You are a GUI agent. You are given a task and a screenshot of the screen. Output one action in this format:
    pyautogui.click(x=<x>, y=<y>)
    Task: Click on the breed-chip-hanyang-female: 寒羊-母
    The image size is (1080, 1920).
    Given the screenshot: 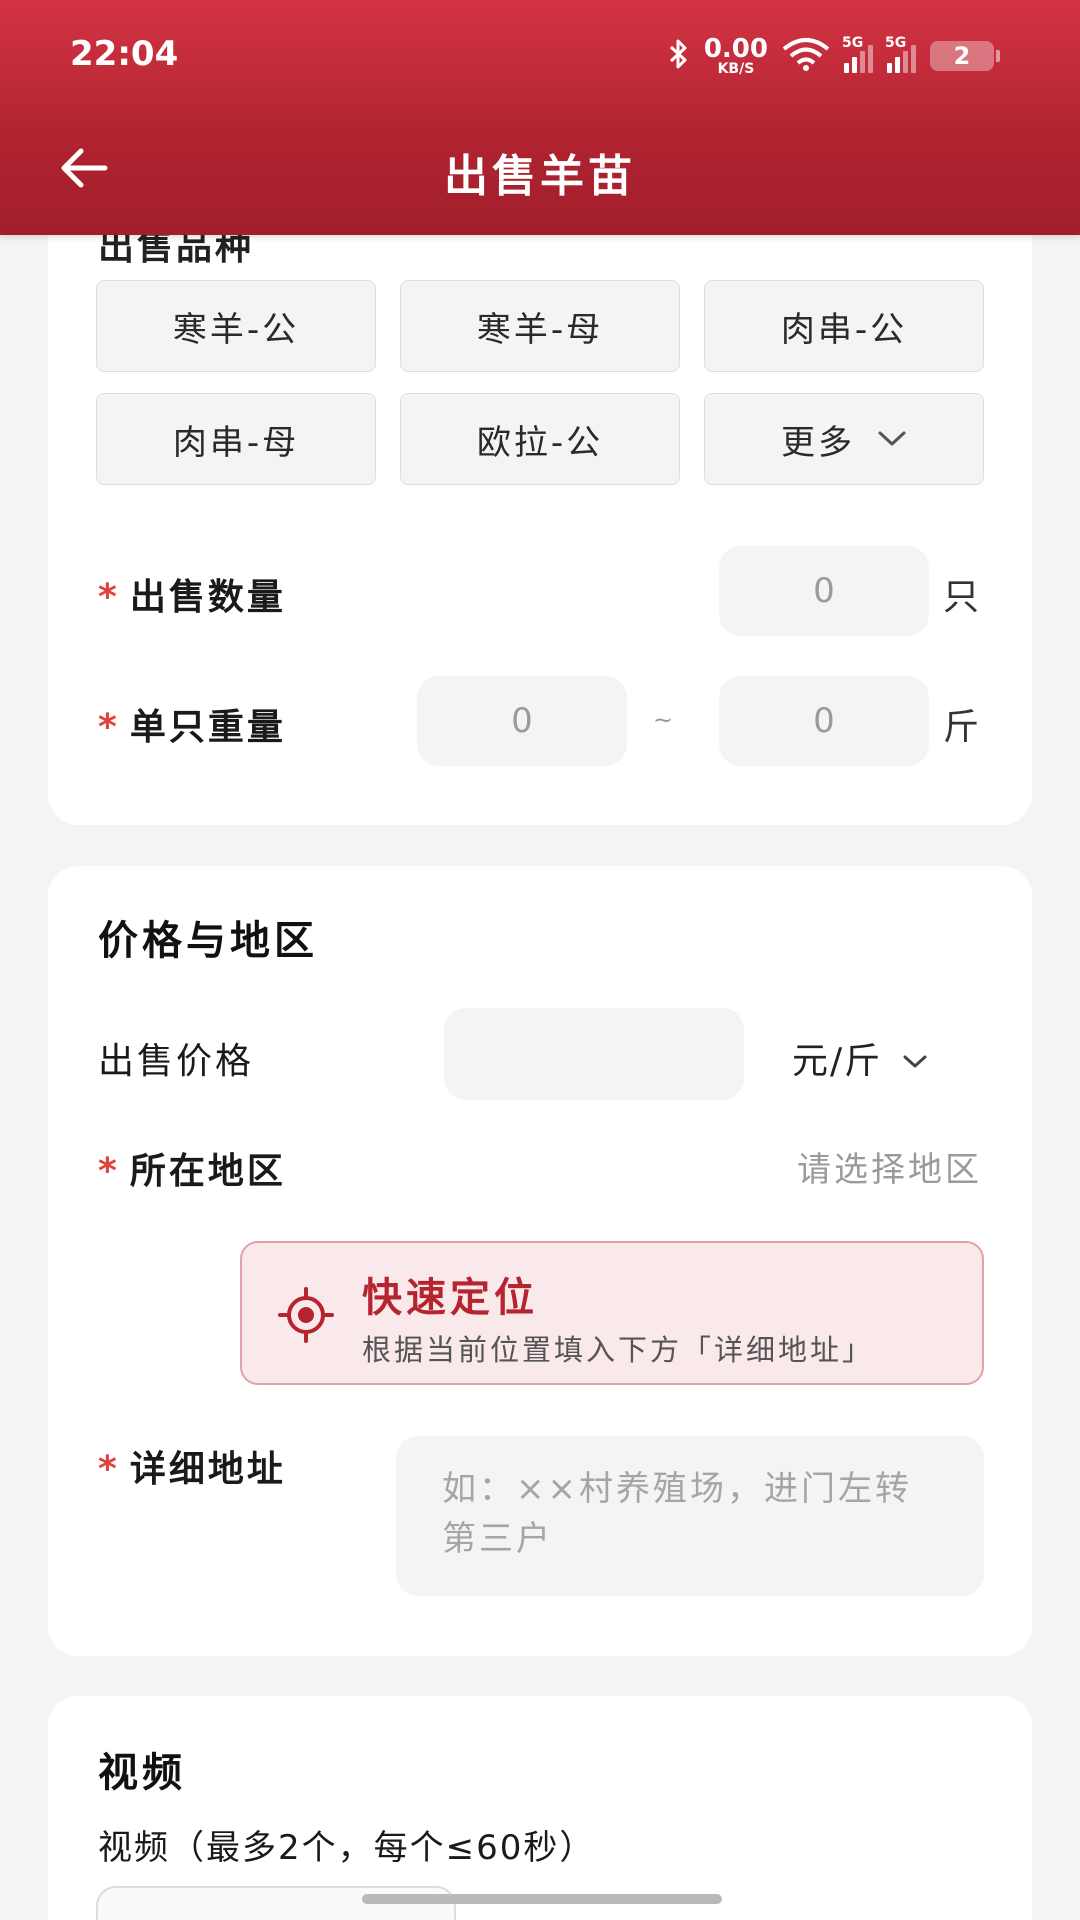 What is the action you would take?
    pyautogui.click(x=540, y=326)
    